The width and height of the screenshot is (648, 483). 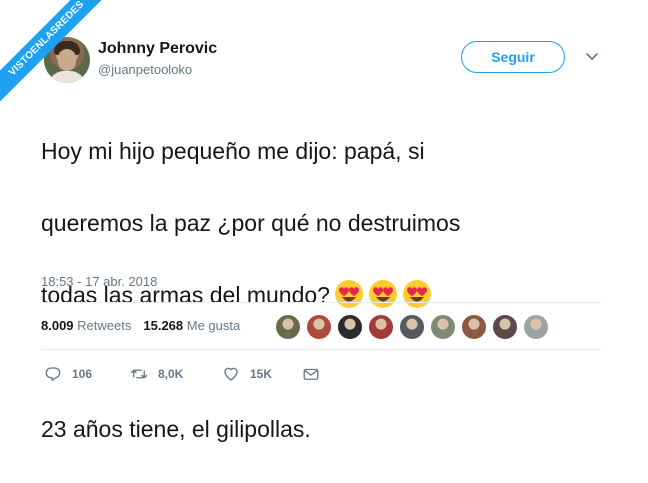 I want to click on tweet-line: queremos la paz ¿por qué no destruimos, so click(x=251, y=223).